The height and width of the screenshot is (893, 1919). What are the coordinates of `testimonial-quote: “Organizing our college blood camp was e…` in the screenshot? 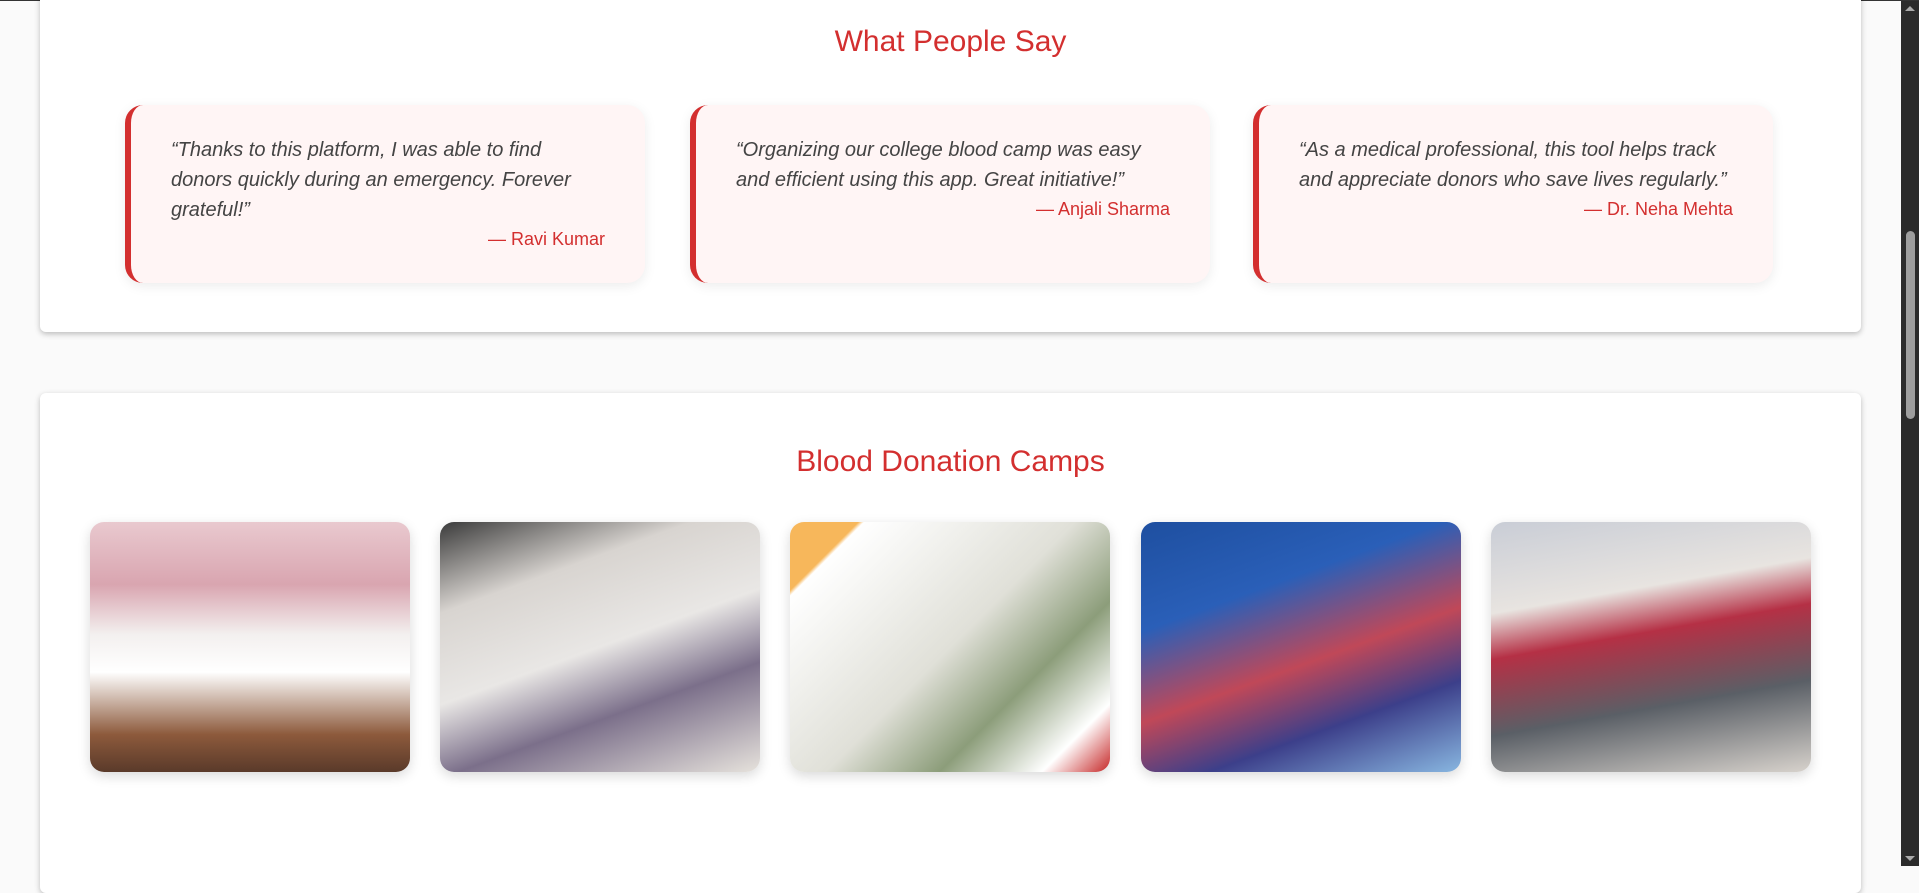 It's located at (938, 165).